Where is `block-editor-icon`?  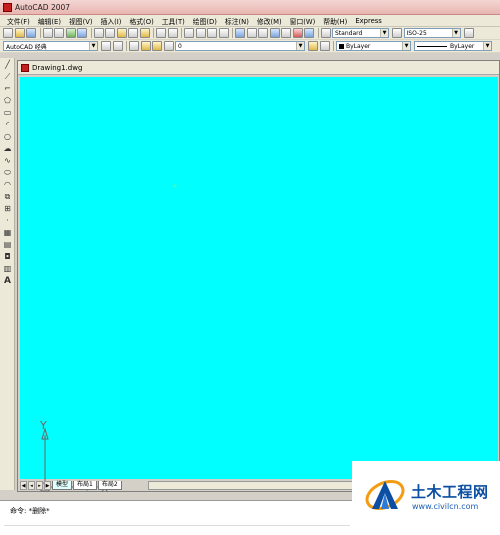
block-editor-icon is located at coordinates (144, 33).